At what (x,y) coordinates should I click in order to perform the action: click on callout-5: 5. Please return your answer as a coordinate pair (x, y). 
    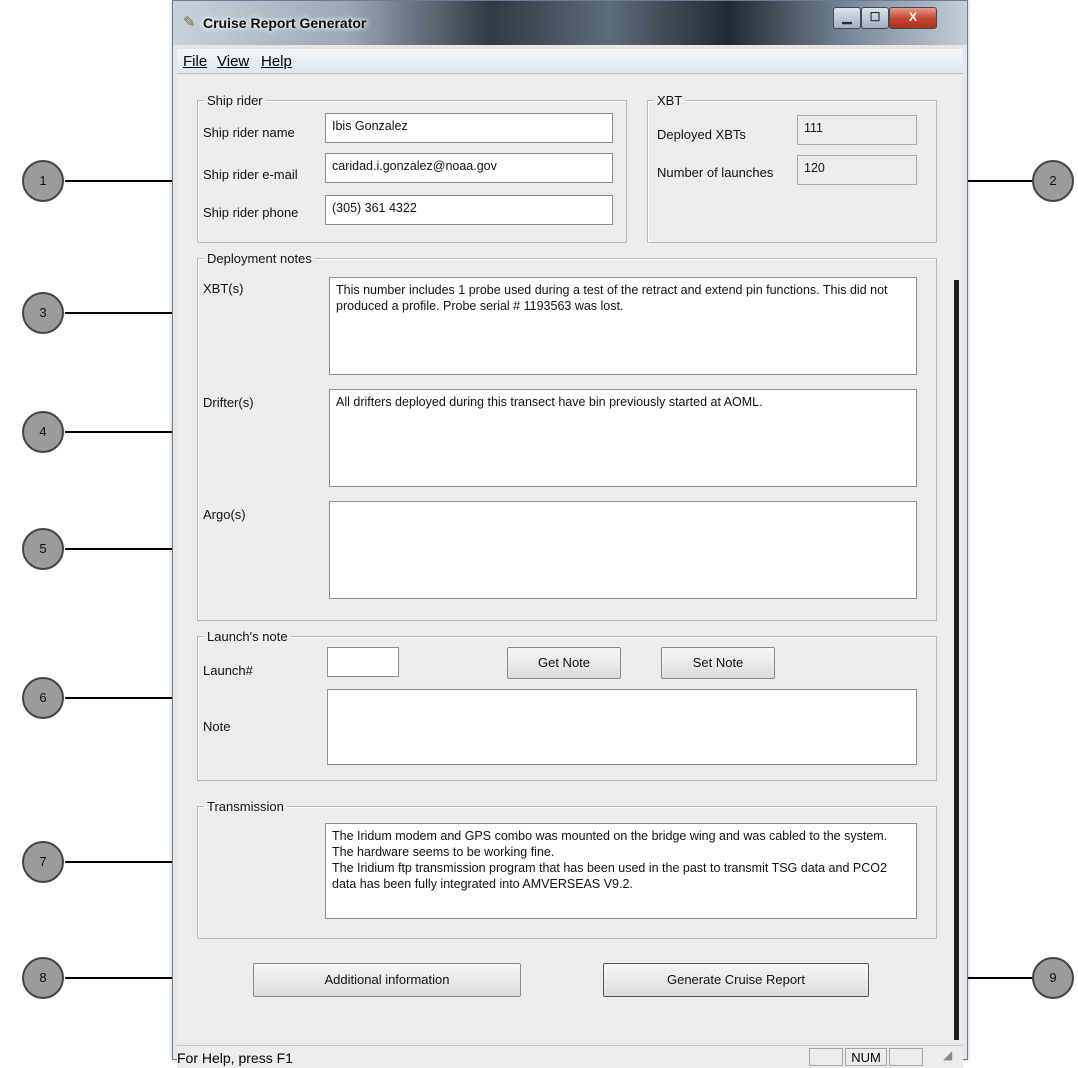
    Looking at the image, I should click on (43, 549).